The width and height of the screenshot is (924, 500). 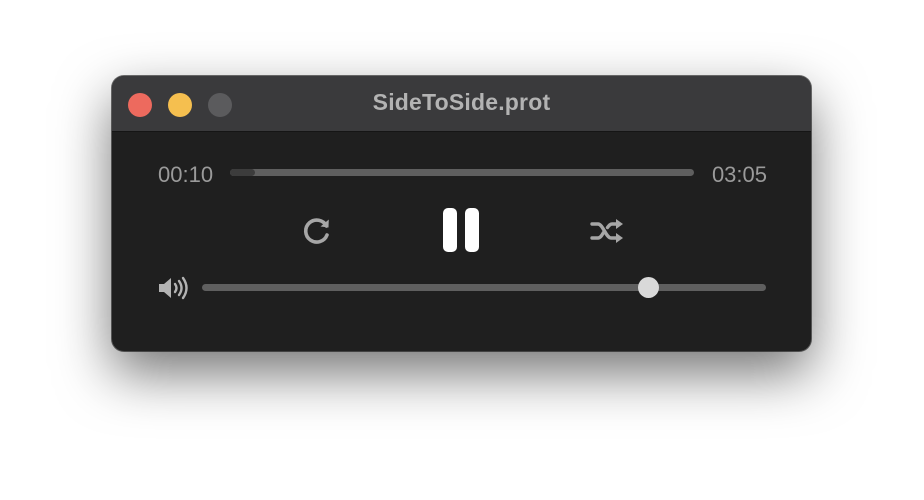 I want to click on speaker-volume-icon, so click(x=174, y=288).